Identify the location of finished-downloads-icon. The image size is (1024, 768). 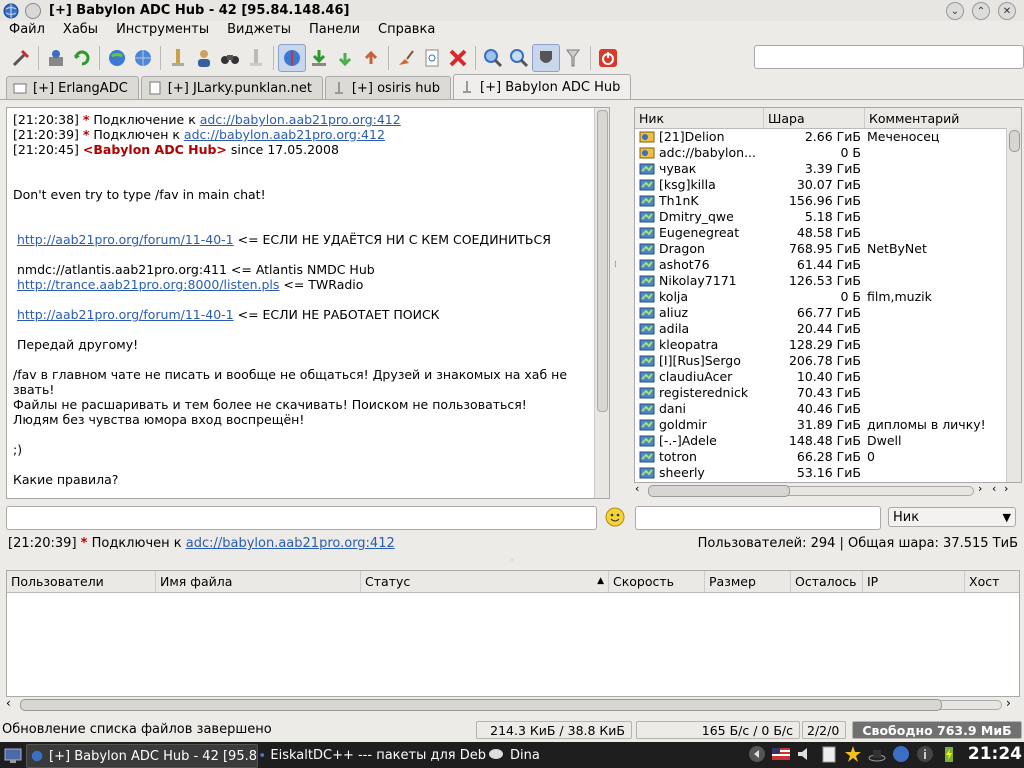
(345, 58).